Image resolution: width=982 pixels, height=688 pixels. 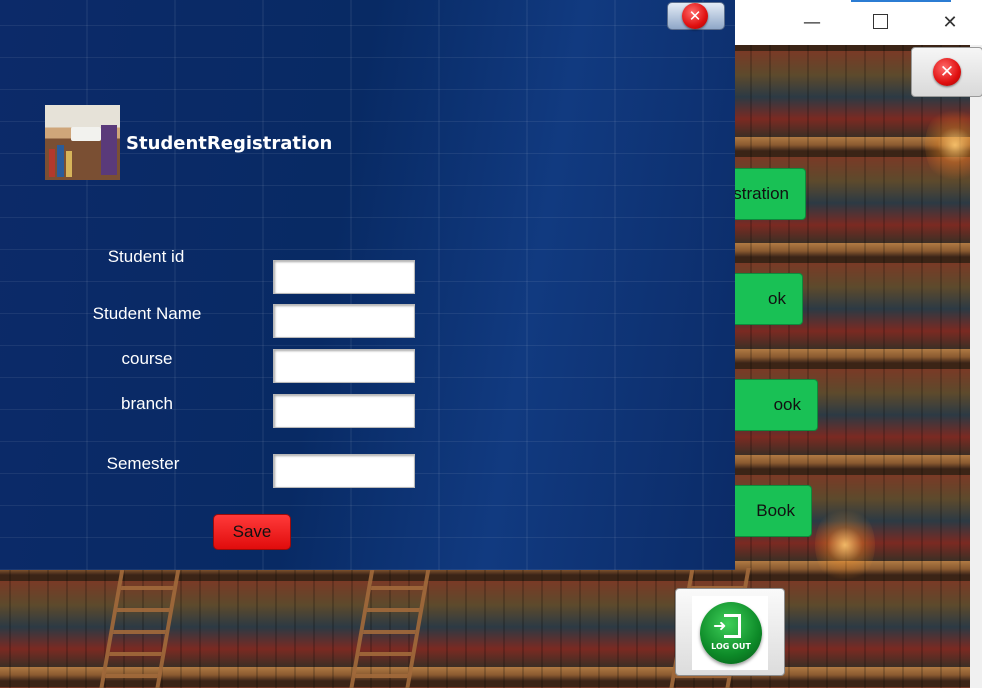 I want to click on maximize-icon, so click(x=880, y=21).